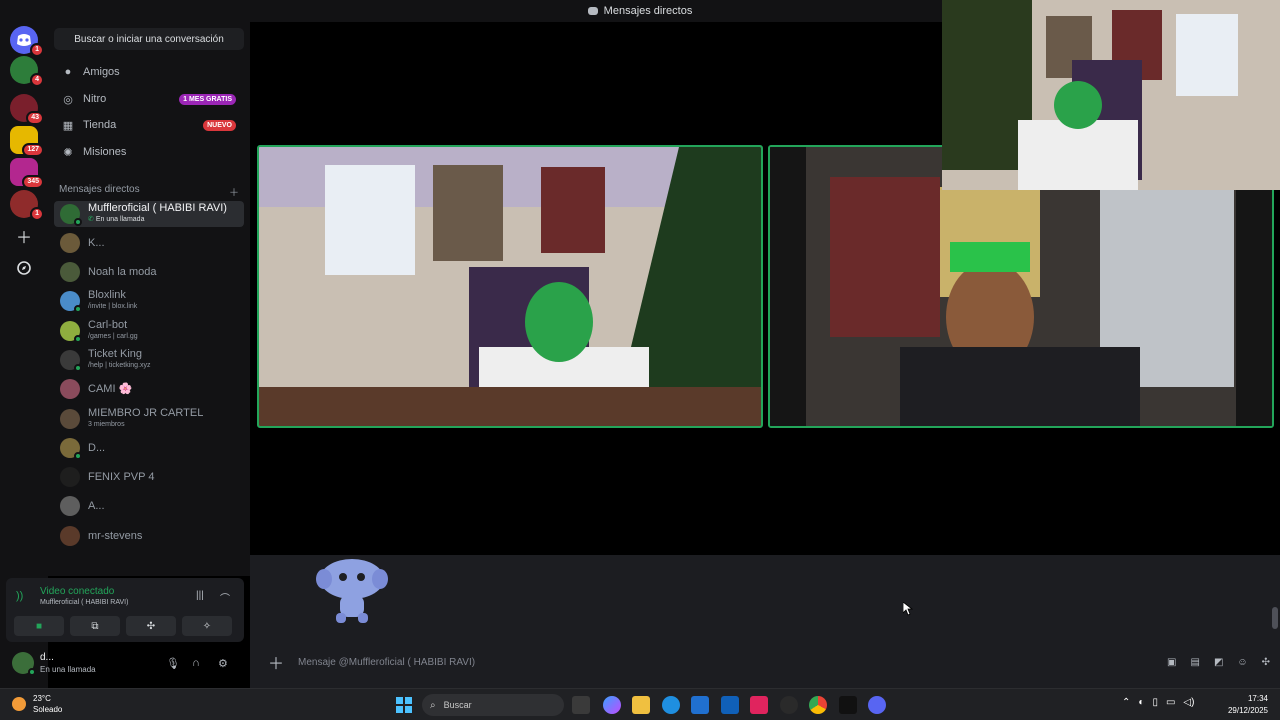  What do you see at coordinates (1242, 662) in the screenshot?
I see `emoji-icon: ☺` at bounding box center [1242, 662].